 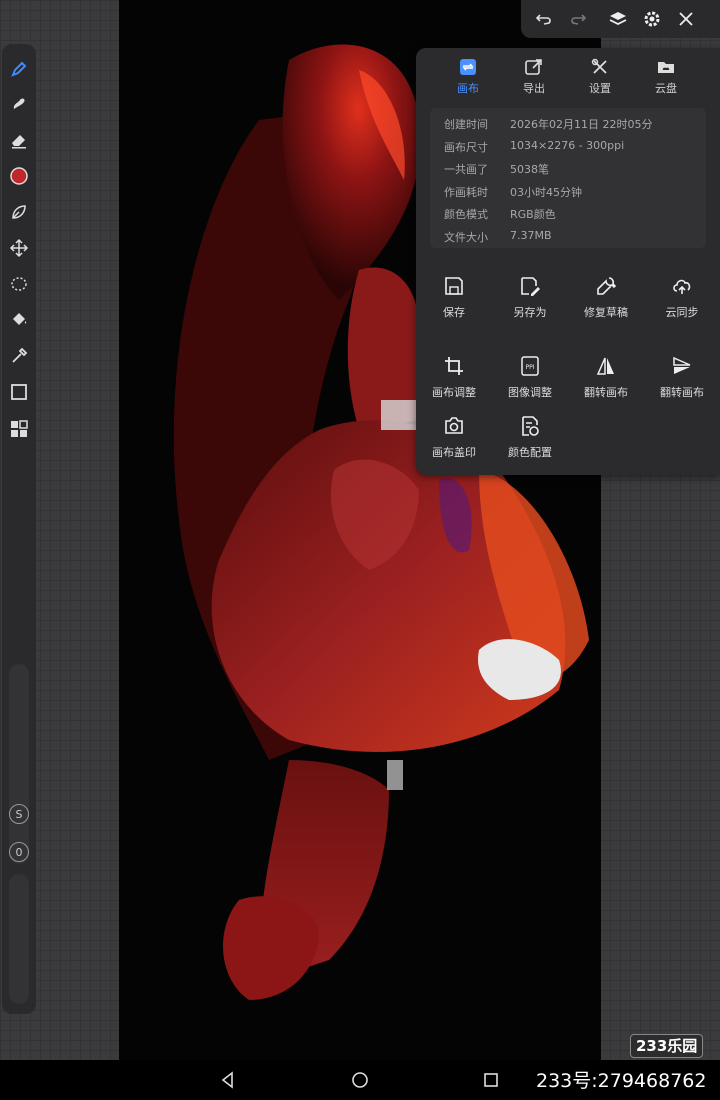 What do you see at coordinates (19, 140) in the screenshot?
I see `eraser-icon` at bounding box center [19, 140].